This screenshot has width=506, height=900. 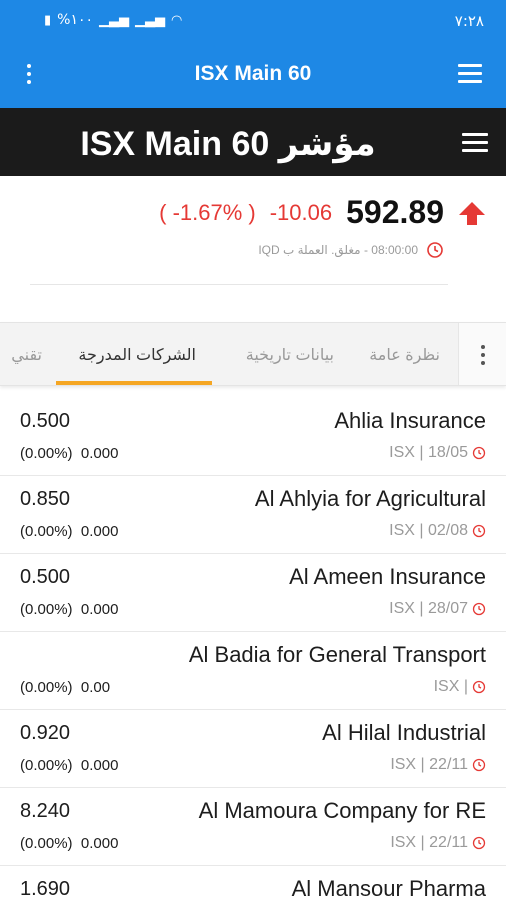 I want to click on tab-overview: نظرة عامة, so click(x=404, y=355).